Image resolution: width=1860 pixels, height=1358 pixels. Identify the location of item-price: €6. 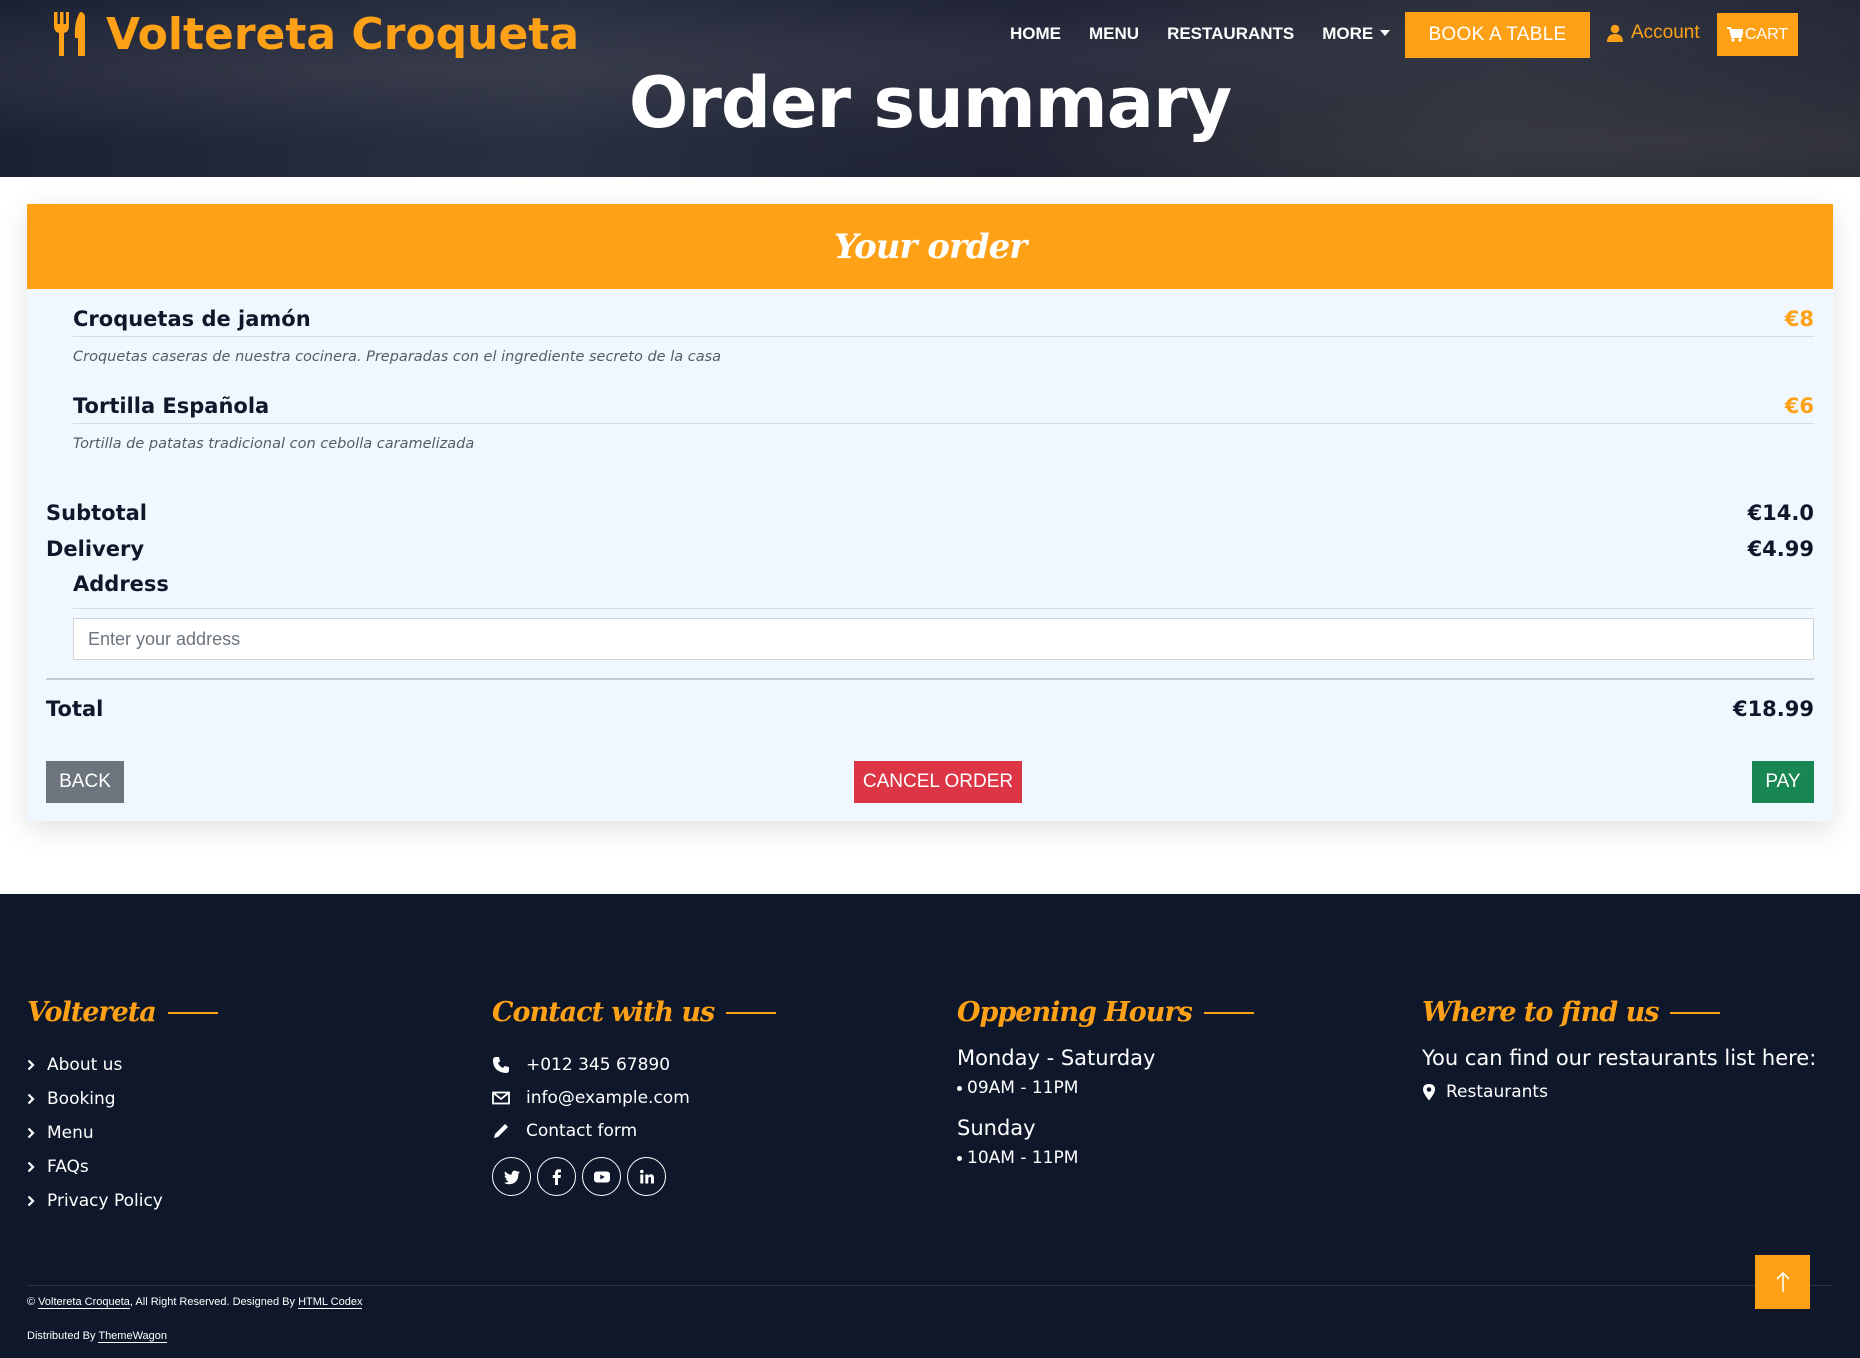
(1799, 405).